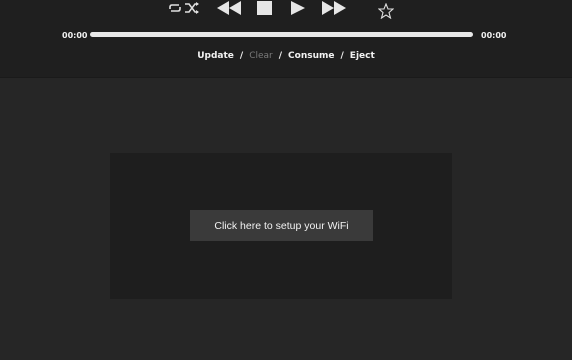 The image size is (578, 360). I want to click on queue-actions: Update / Clear / Consume / Eject, so click(286, 56).